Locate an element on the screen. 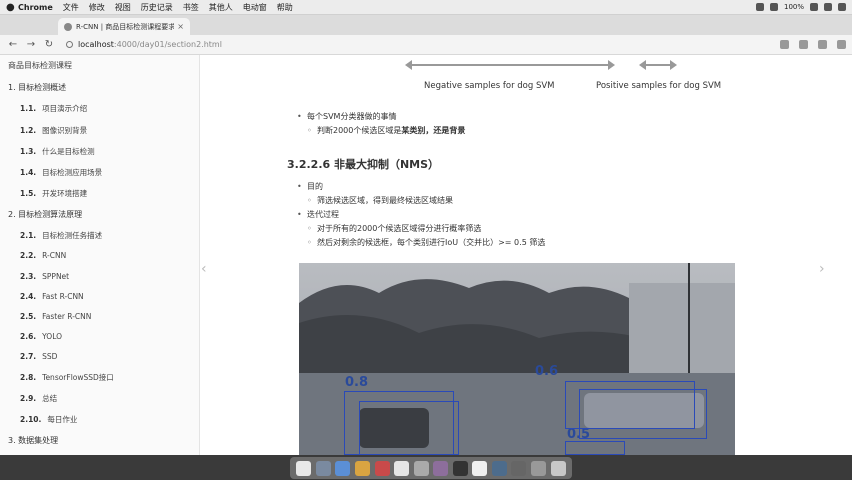 This screenshot has width=852, height=480. sidebar-chapter-2: 2. 目标检测算法原理 is located at coordinates (45, 214).